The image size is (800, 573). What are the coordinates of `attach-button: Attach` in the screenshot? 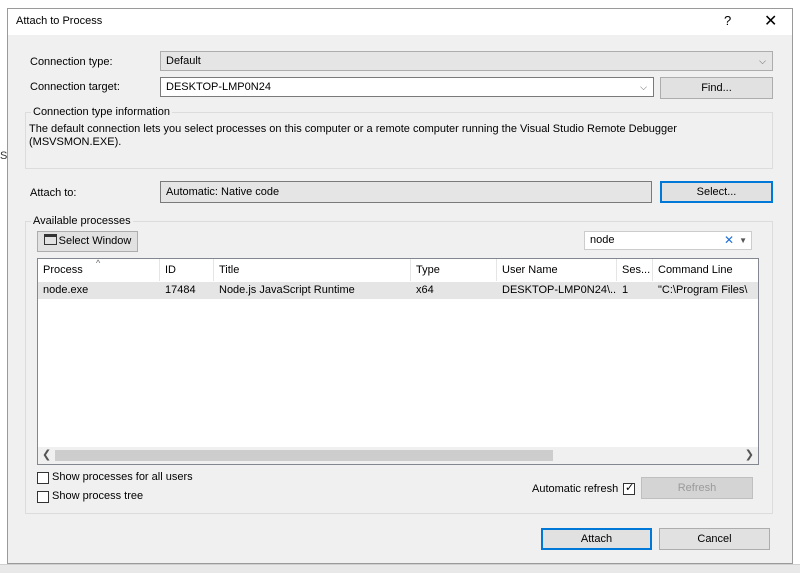 It's located at (596, 539).